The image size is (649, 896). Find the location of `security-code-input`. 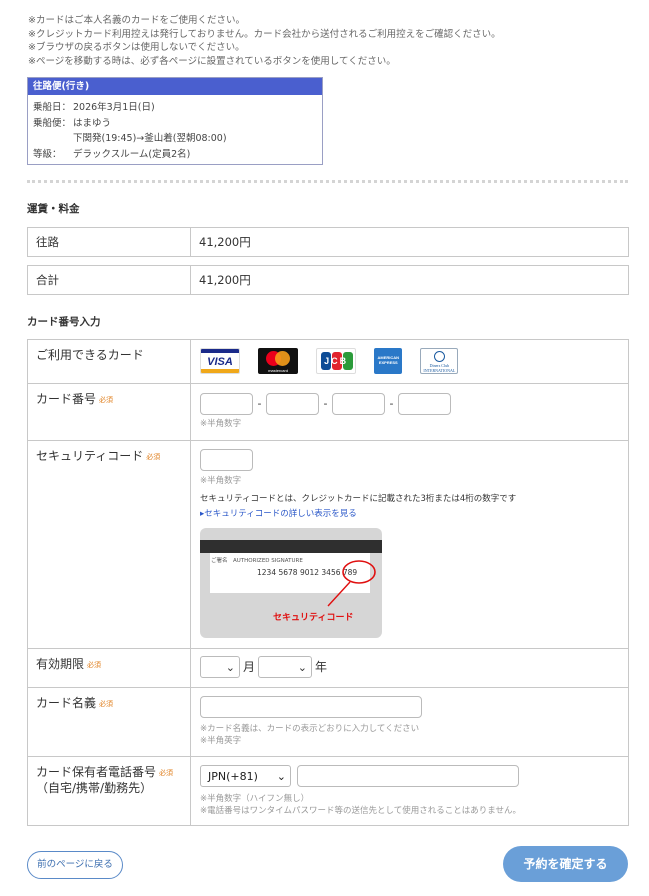

security-code-input is located at coordinates (226, 460).